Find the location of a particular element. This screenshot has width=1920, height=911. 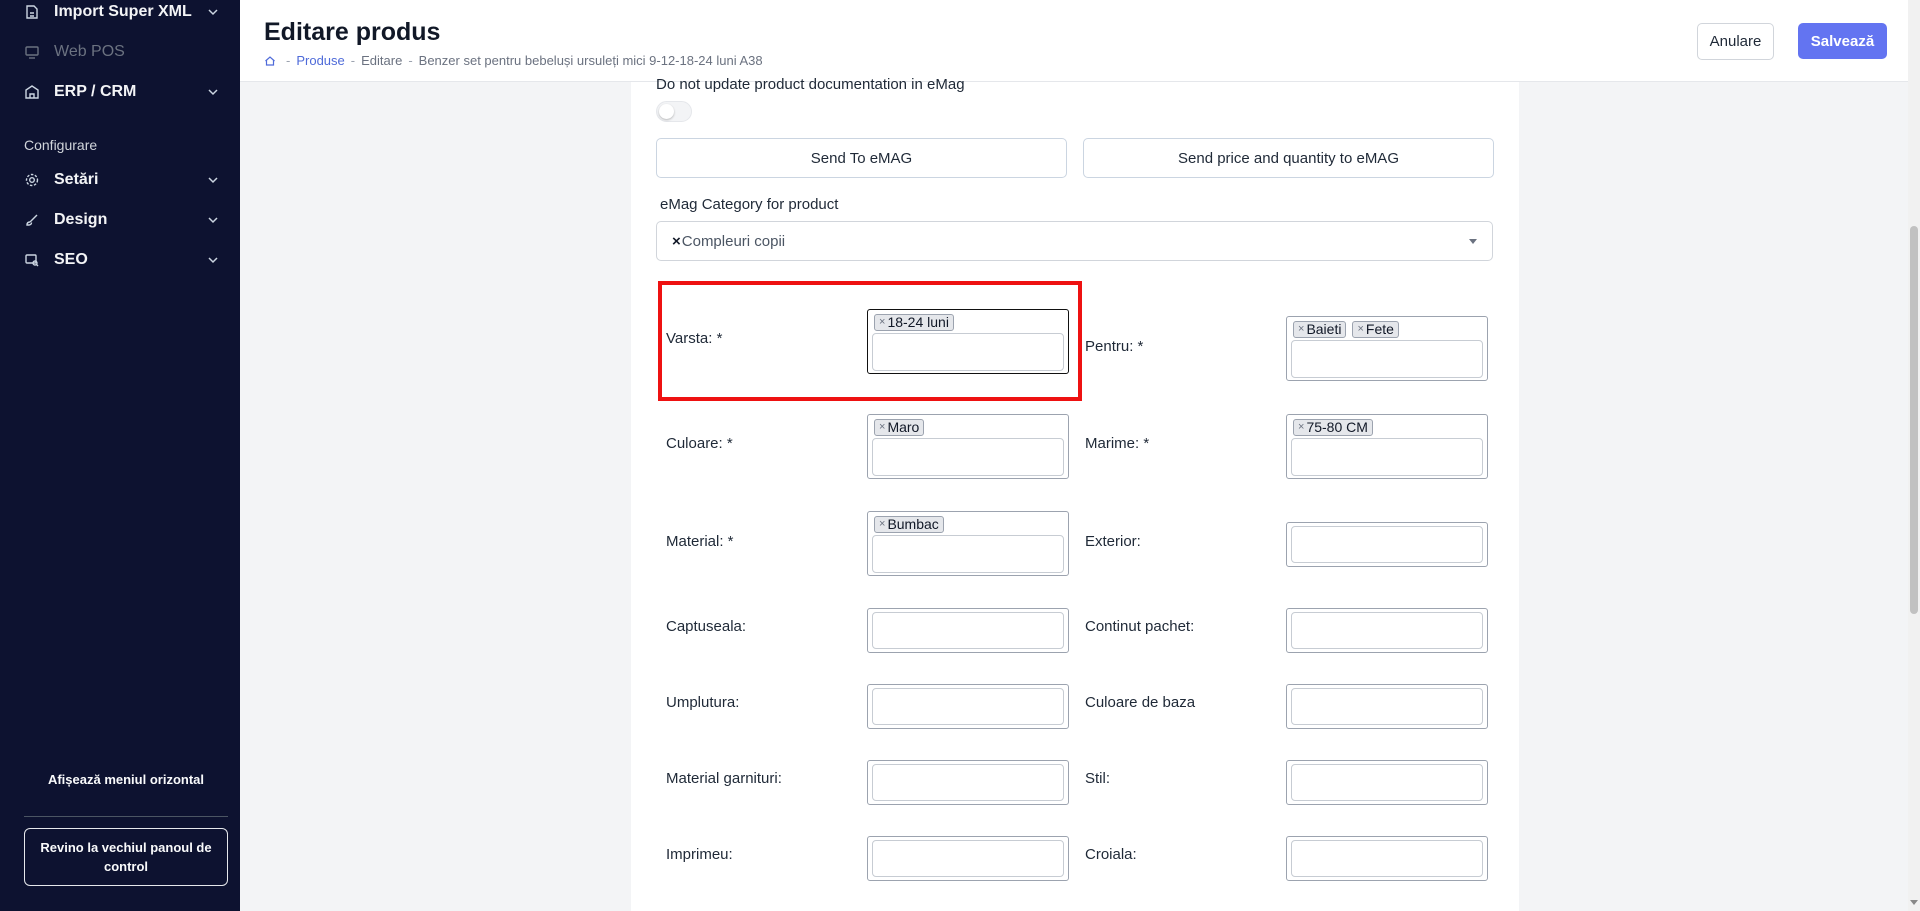

page-title: Editare produs is located at coordinates (352, 32).